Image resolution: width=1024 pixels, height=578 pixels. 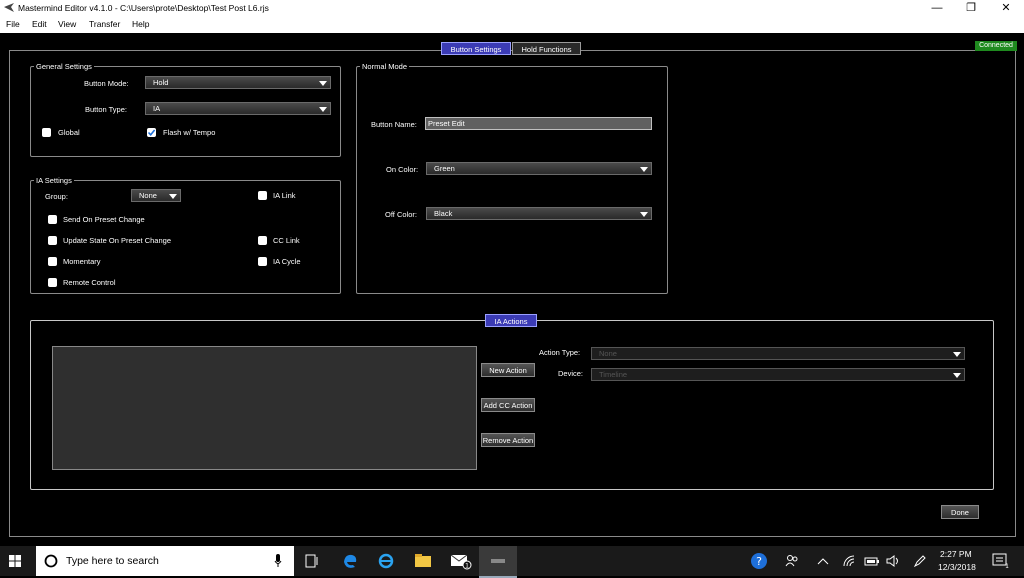 What do you see at coordinates (69, 132) in the screenshot?
I see `global-label: Global` at bounding box center [69, 132].